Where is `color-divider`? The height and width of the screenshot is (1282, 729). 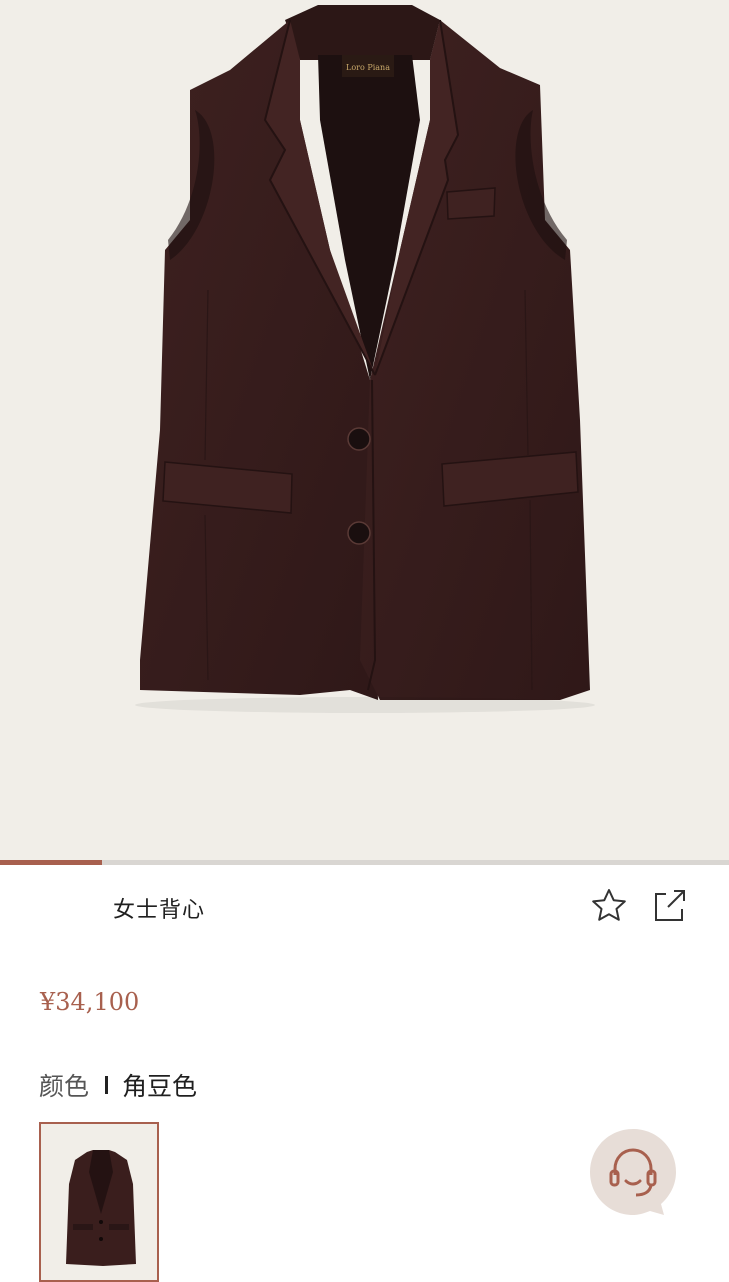
color-divider is located at coordinates (107, 1085).